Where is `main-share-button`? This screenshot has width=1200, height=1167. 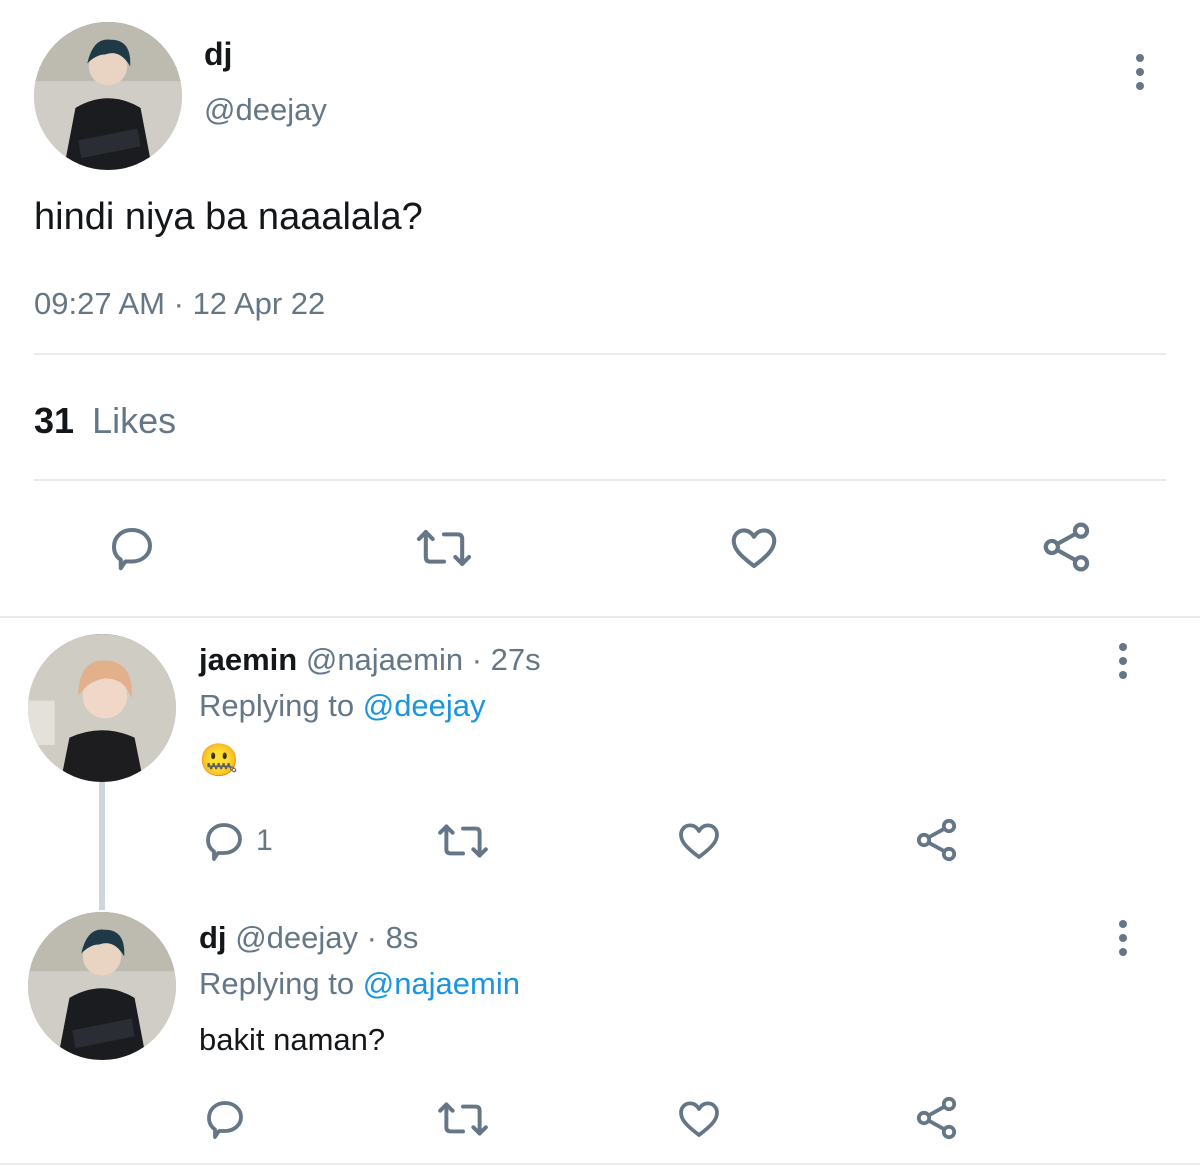 main-share-button is located at coordinates (1067, 547).